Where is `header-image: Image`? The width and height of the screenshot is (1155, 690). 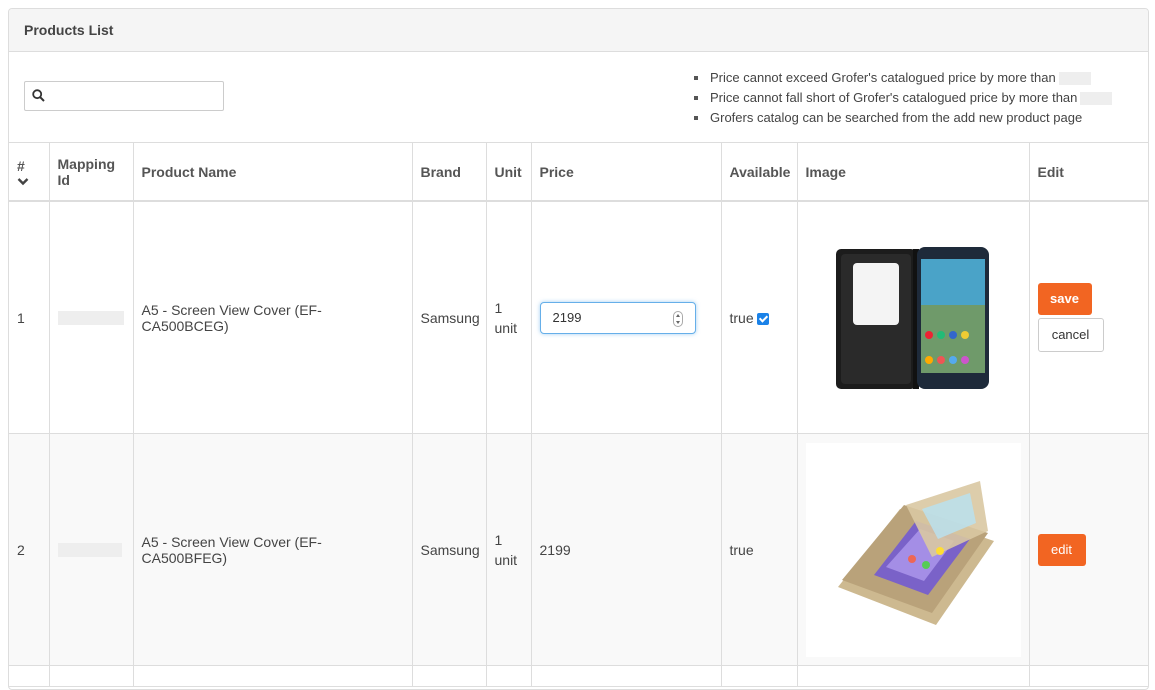 header-image: Image is located at coordinates (913, 172).